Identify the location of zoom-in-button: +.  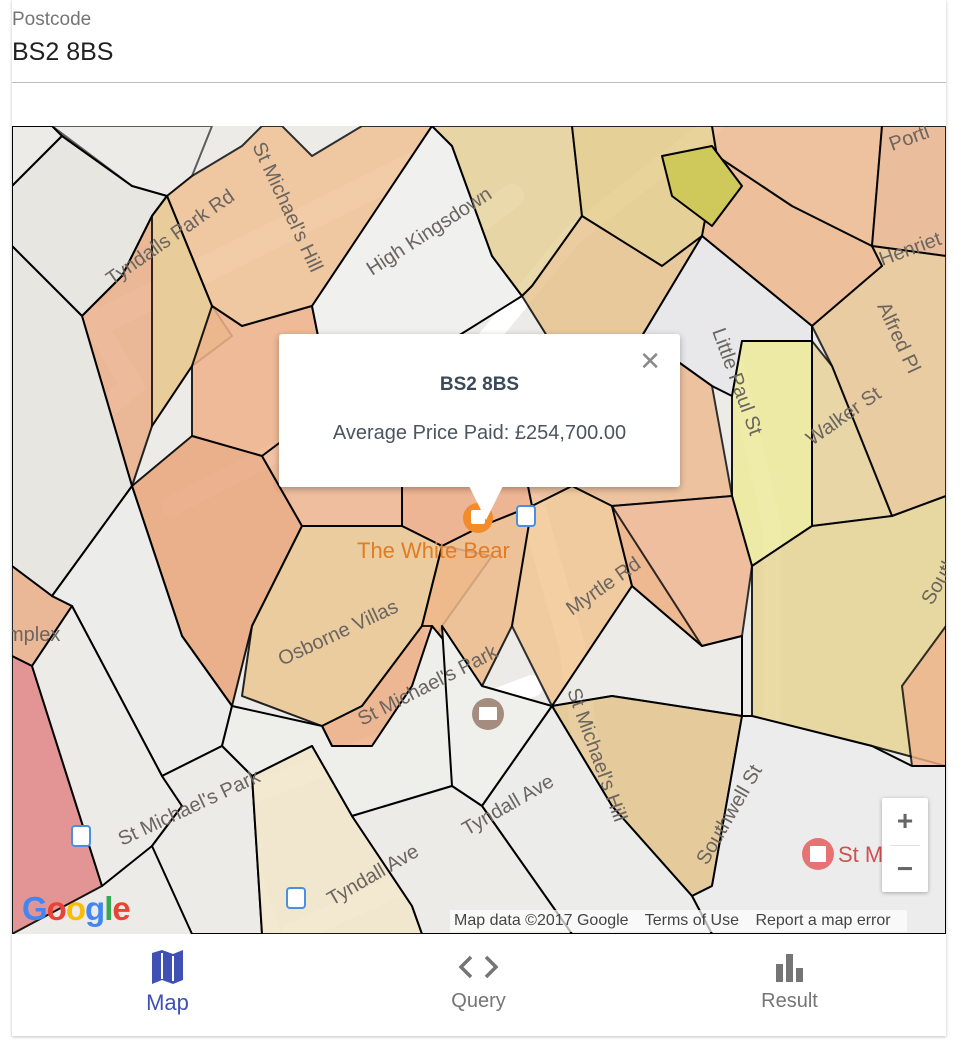
(905, 821).